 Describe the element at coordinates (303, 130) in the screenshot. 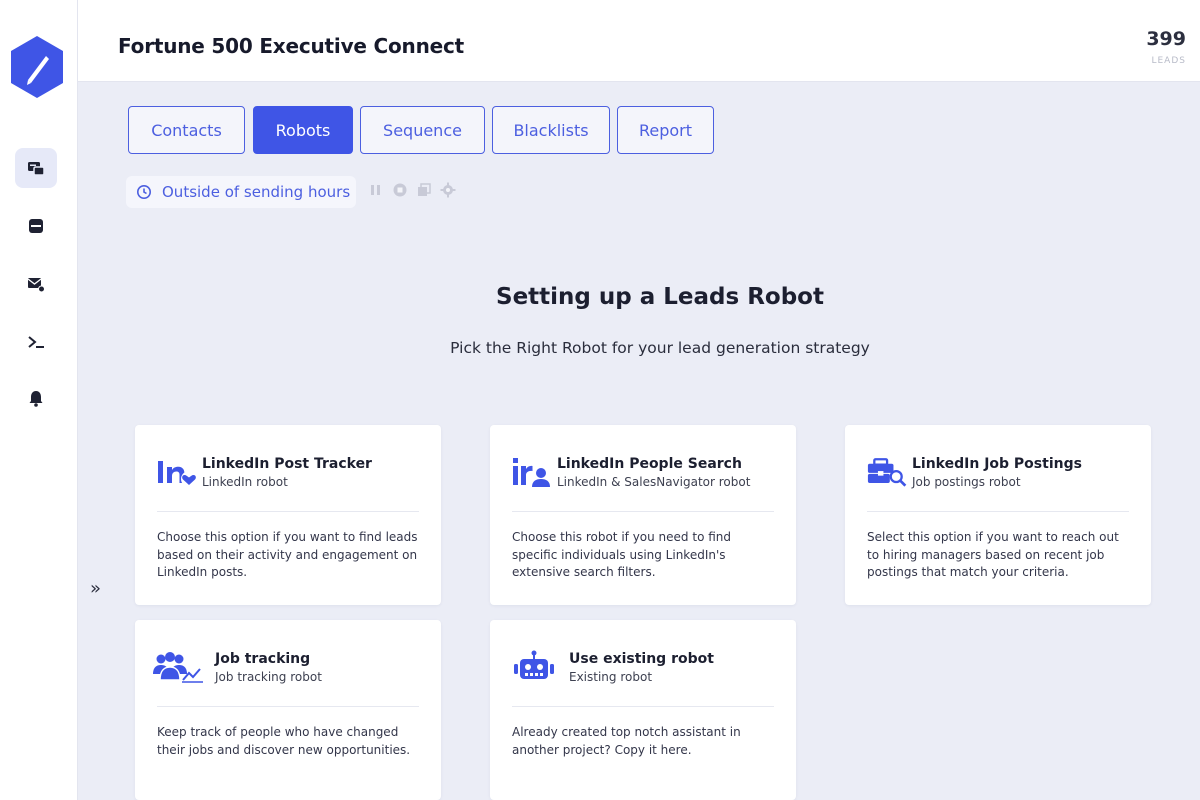

I see `tab-robots: Robots` at that location.